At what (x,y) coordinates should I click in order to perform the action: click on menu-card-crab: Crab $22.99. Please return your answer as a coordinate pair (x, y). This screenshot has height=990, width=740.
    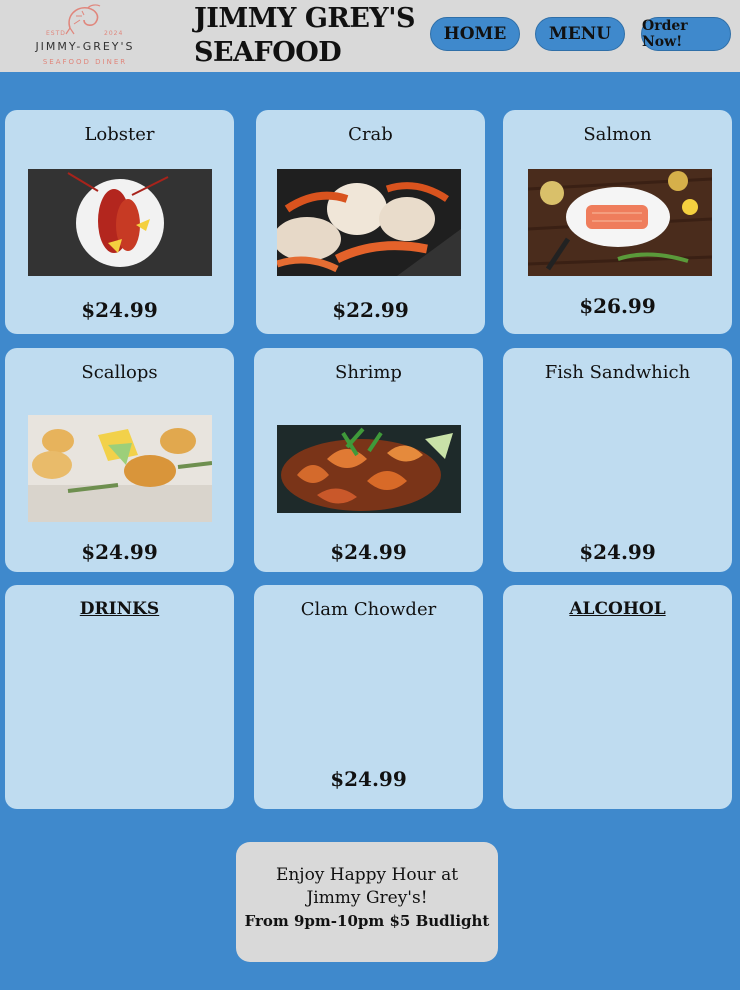
    Looking at the image, I should click on (370, 222).